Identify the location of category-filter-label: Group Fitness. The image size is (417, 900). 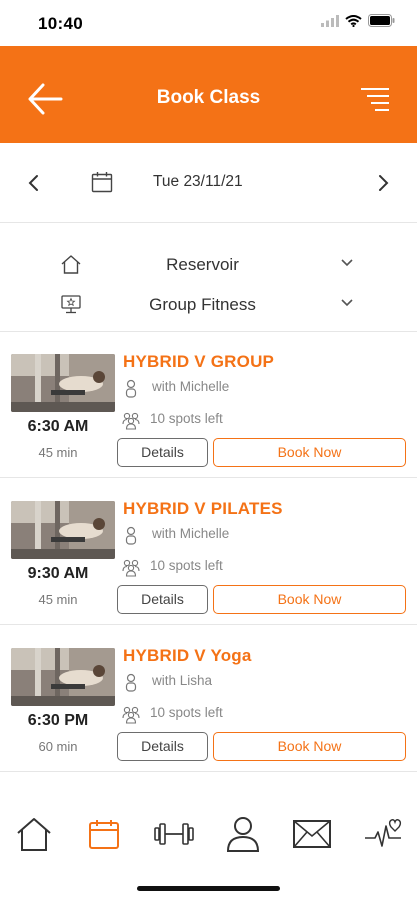
(202, 304).